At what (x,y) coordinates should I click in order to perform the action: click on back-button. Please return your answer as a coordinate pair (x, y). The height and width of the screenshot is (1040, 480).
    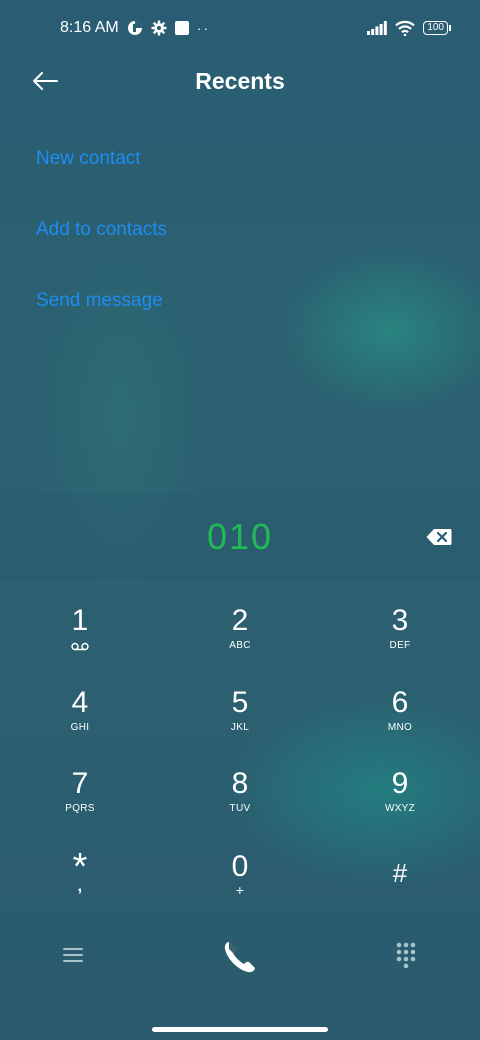
    Looking at the image, I should click on (45, 81).